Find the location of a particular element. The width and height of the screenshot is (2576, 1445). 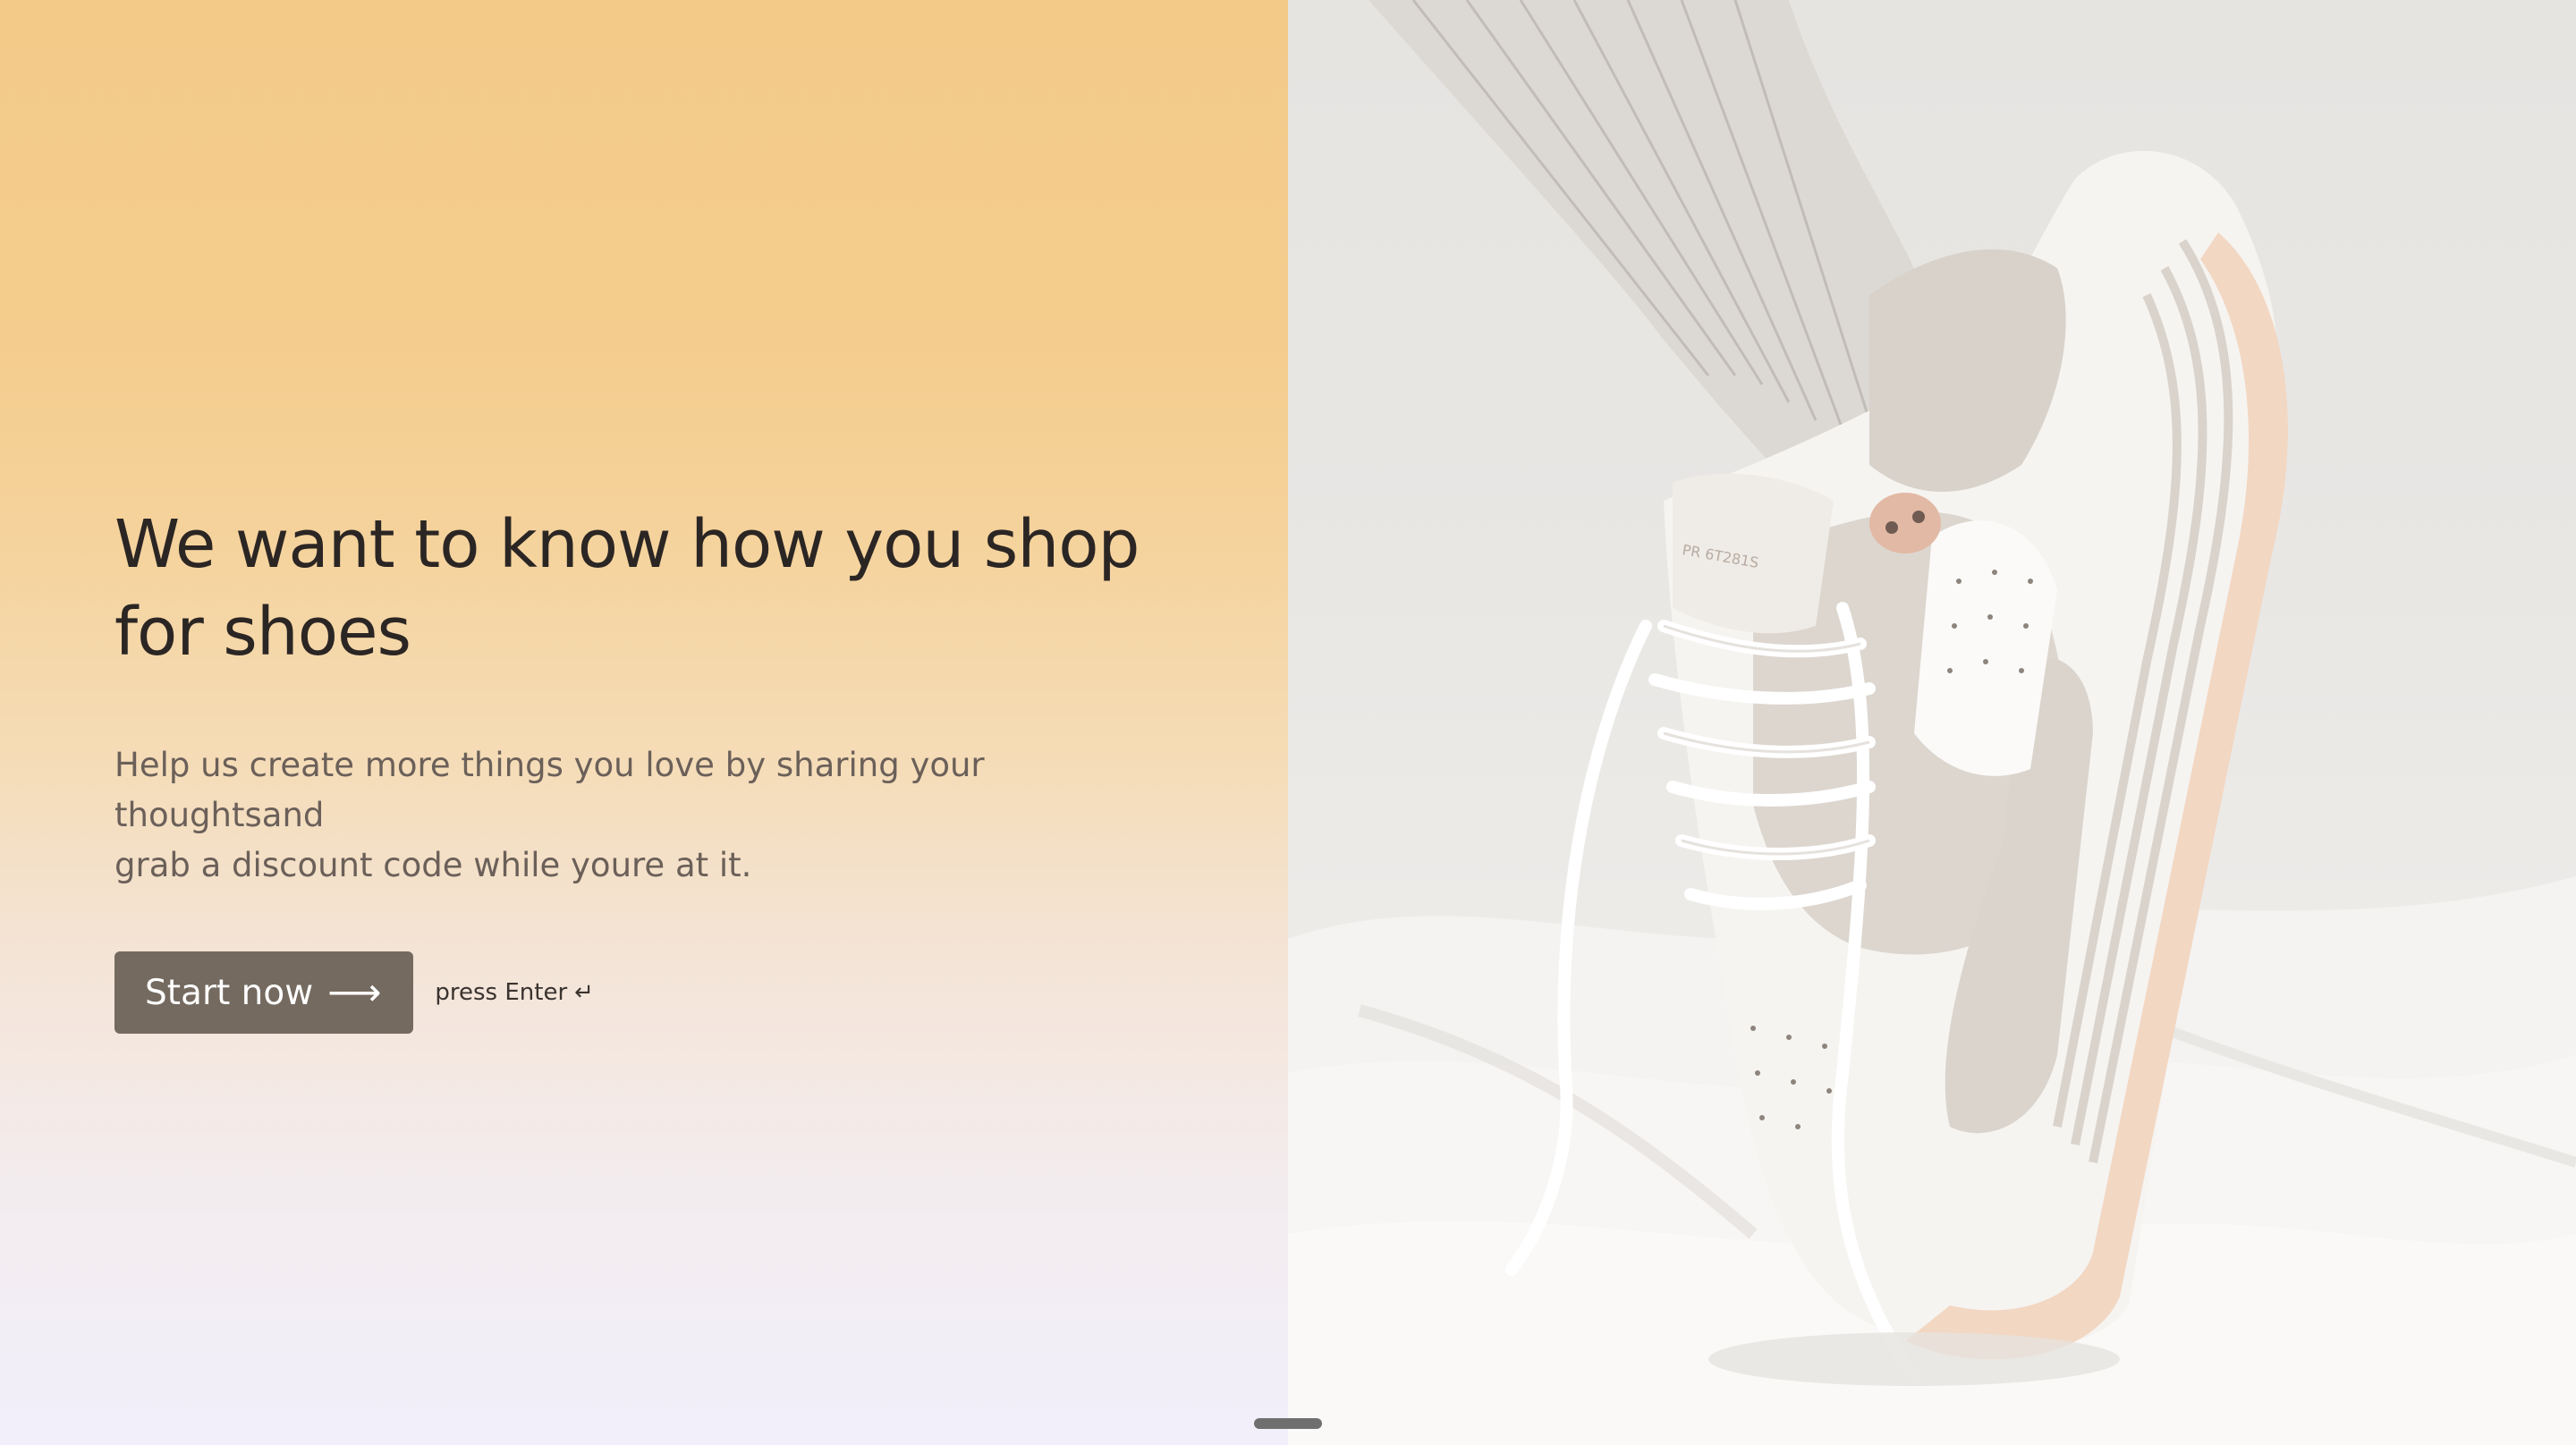

keyboard-hint-label: press Enter is located at coordinates (501, 992).